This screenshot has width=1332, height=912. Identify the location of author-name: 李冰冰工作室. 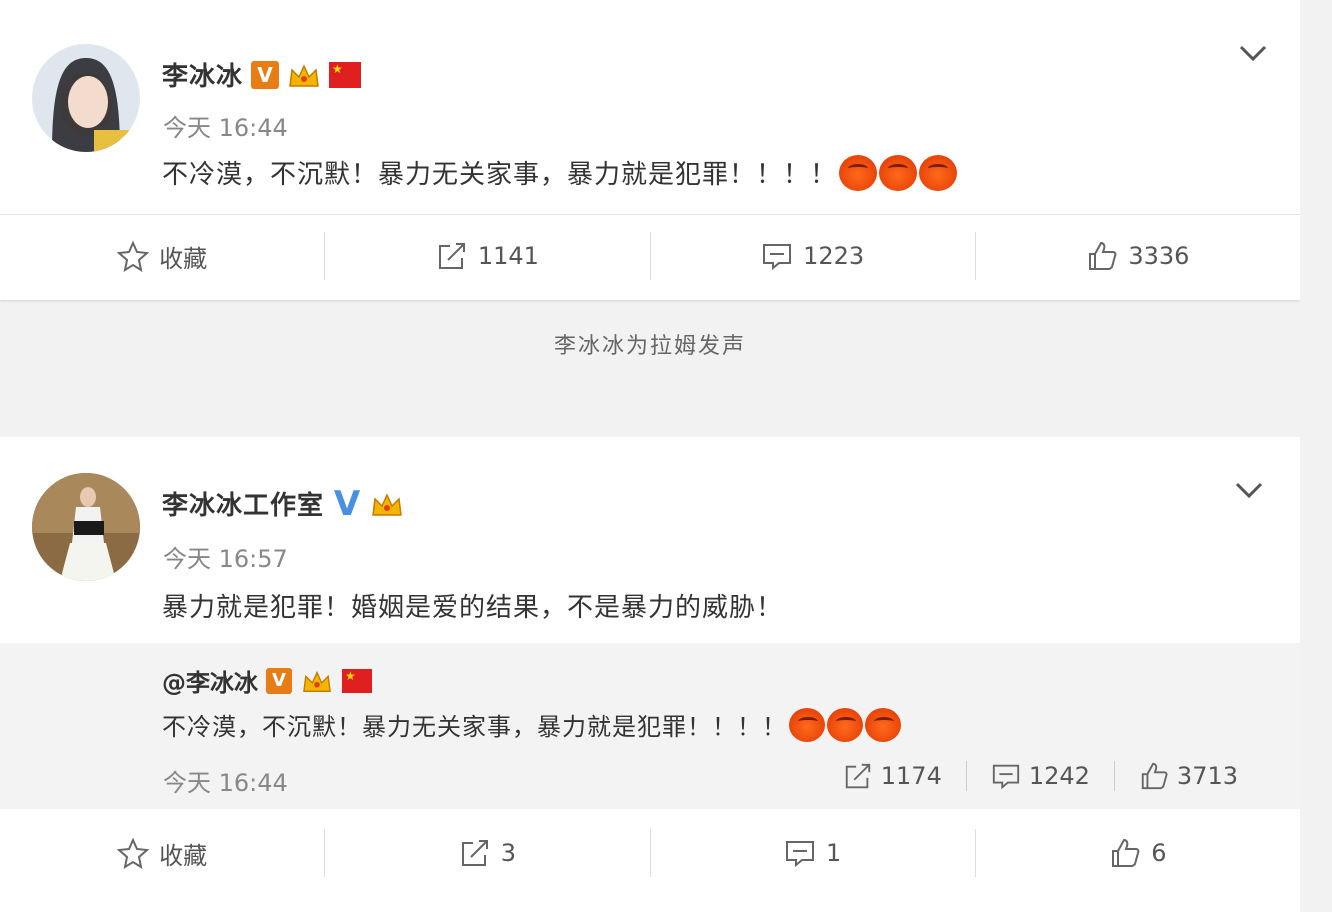
(243, 503).